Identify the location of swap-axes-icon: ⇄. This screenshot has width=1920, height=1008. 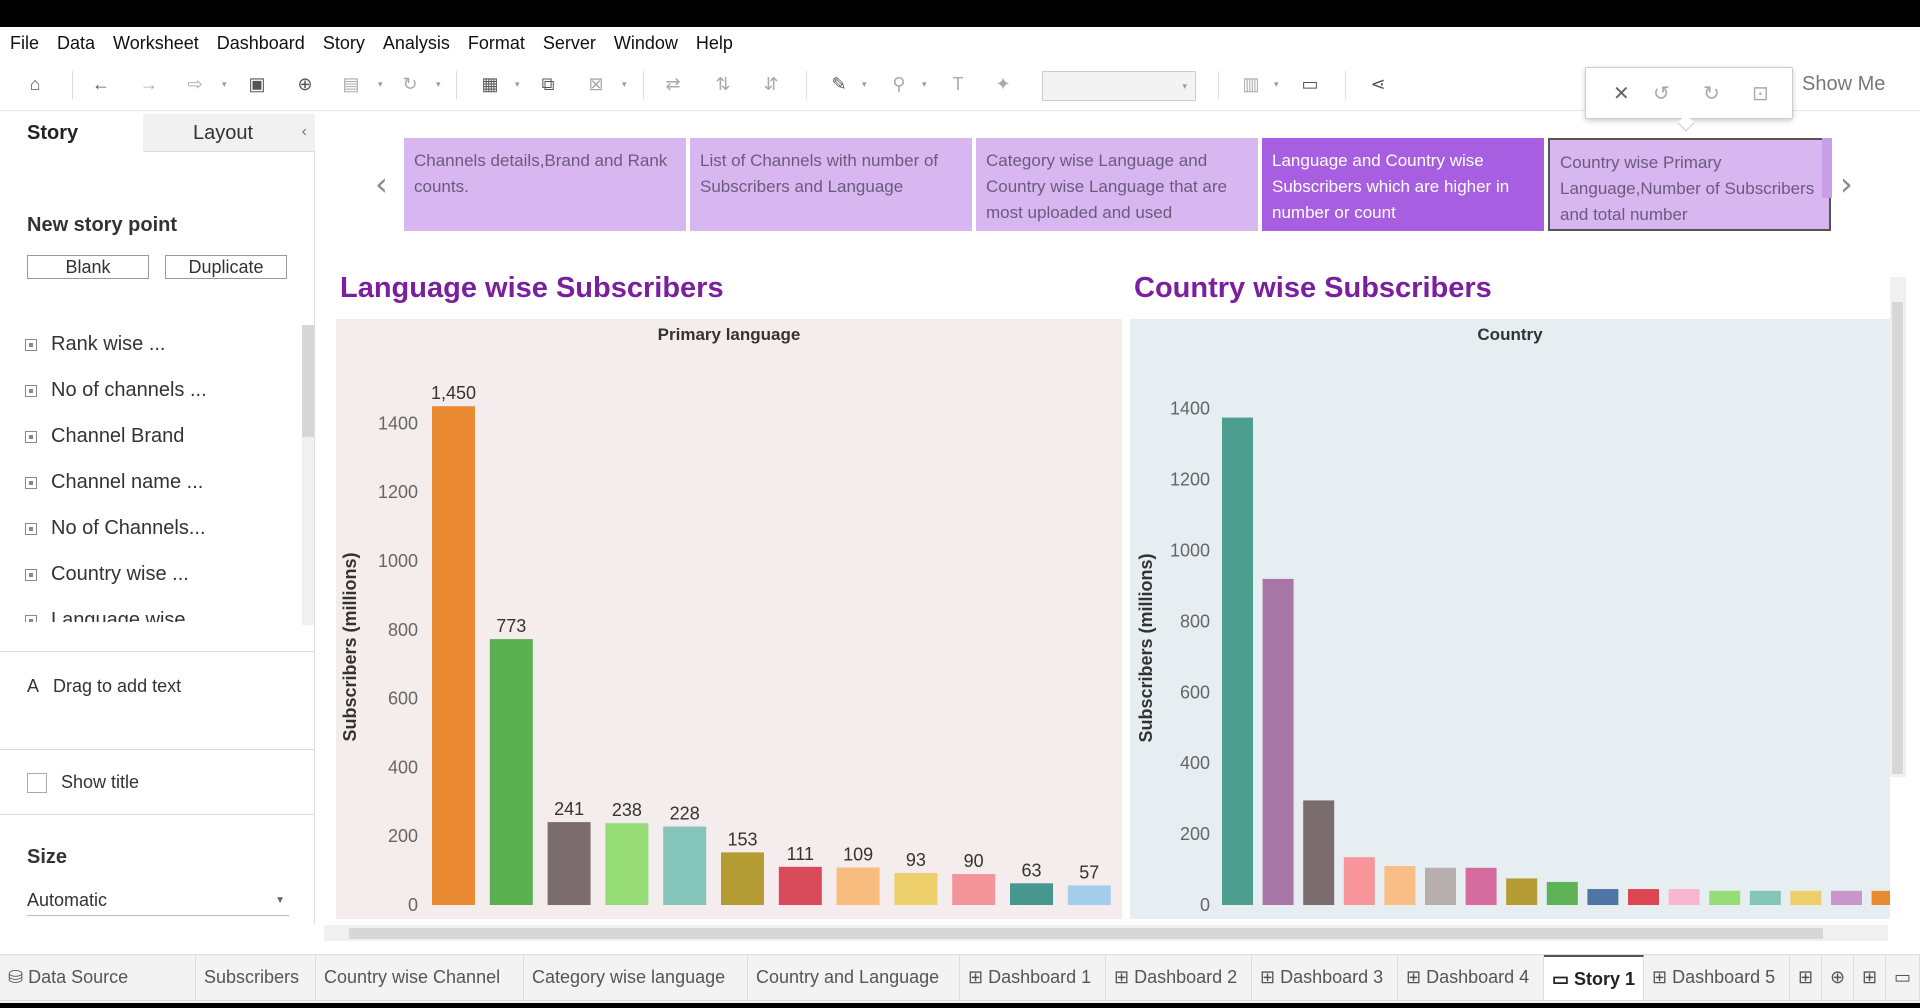
(673, 84).